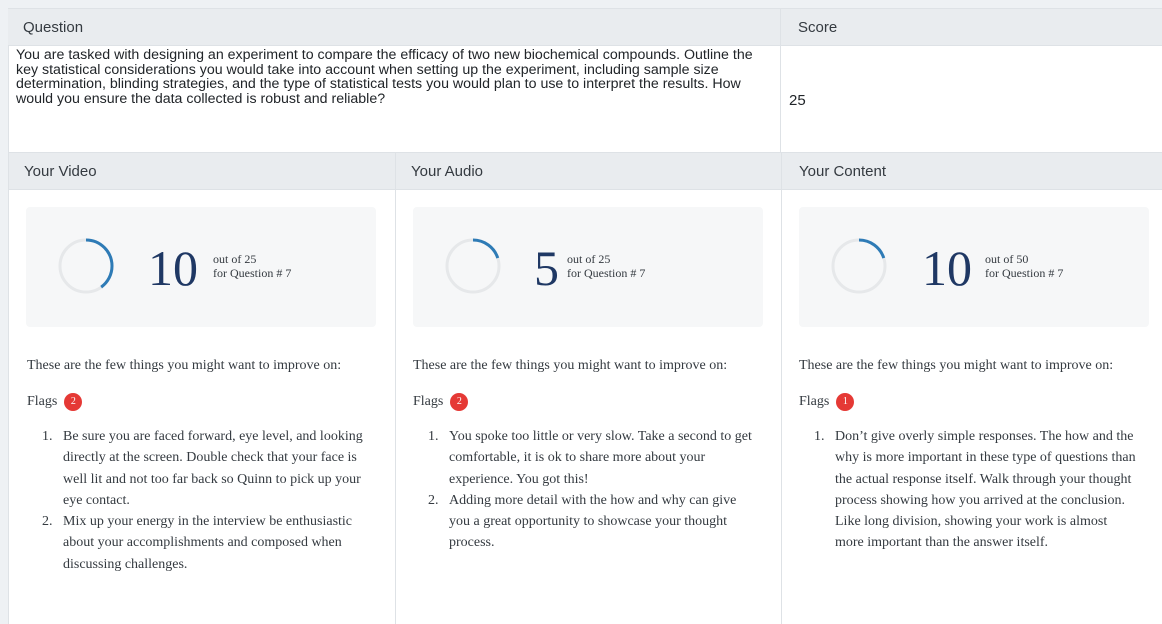  What do you see at coordinates (86, 266) in the screenshot?
I see `video-progress-ring` at bounding box center [86, 266].